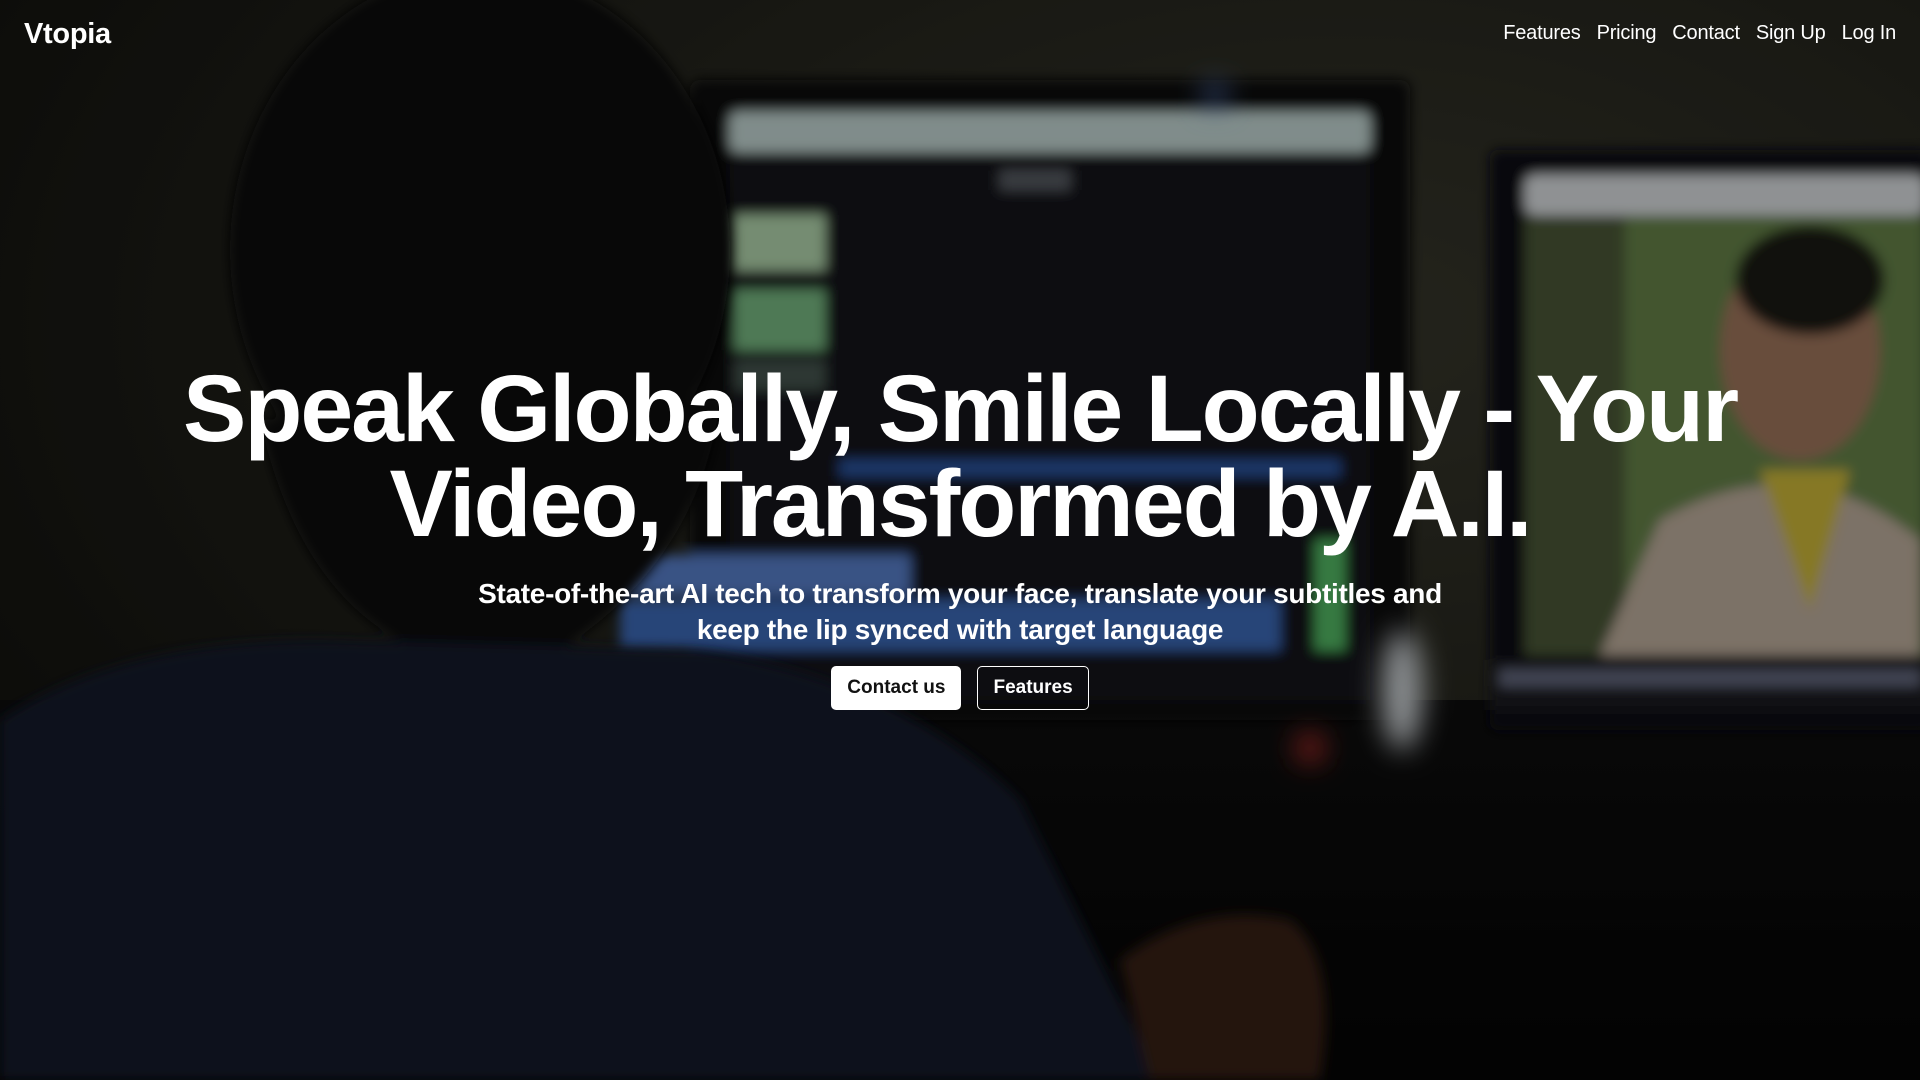 This screenshot has height=1080, width=1920. I want to click on nav-link-pricing: Pricing, so click(1627, 33).